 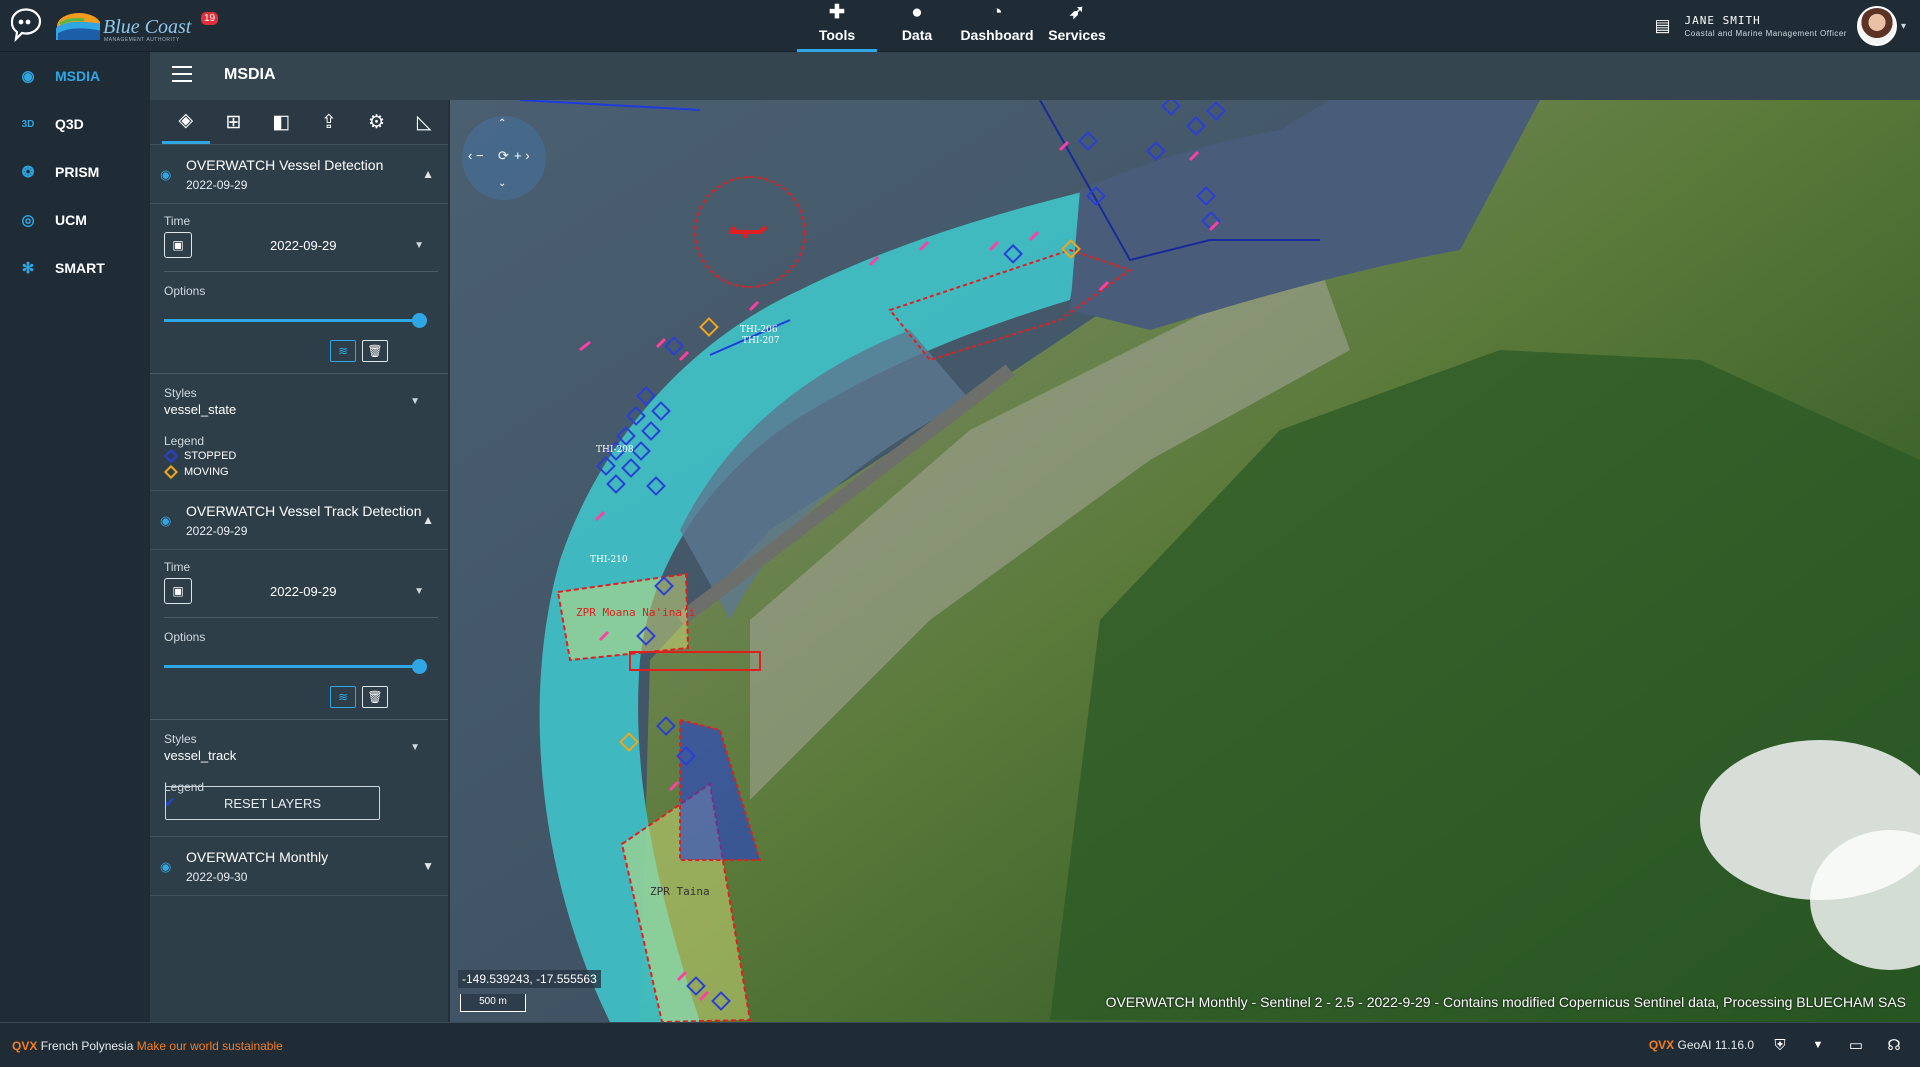 What do you see at coordinates (329, 122) in the screenshot?
I see `share-icon: ⇪` at bounding box center [329, 122].